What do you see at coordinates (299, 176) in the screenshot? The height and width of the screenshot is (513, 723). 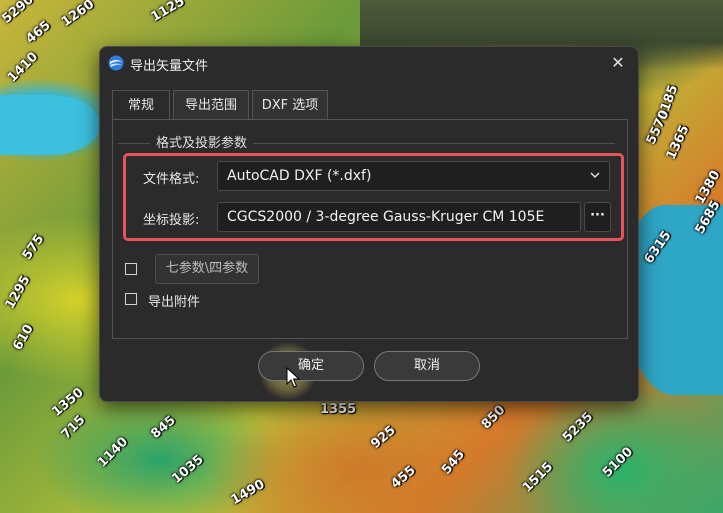 I see `file-format-value: AutoCAD DXF (*.dxf)` at bounding box center [299, 176].